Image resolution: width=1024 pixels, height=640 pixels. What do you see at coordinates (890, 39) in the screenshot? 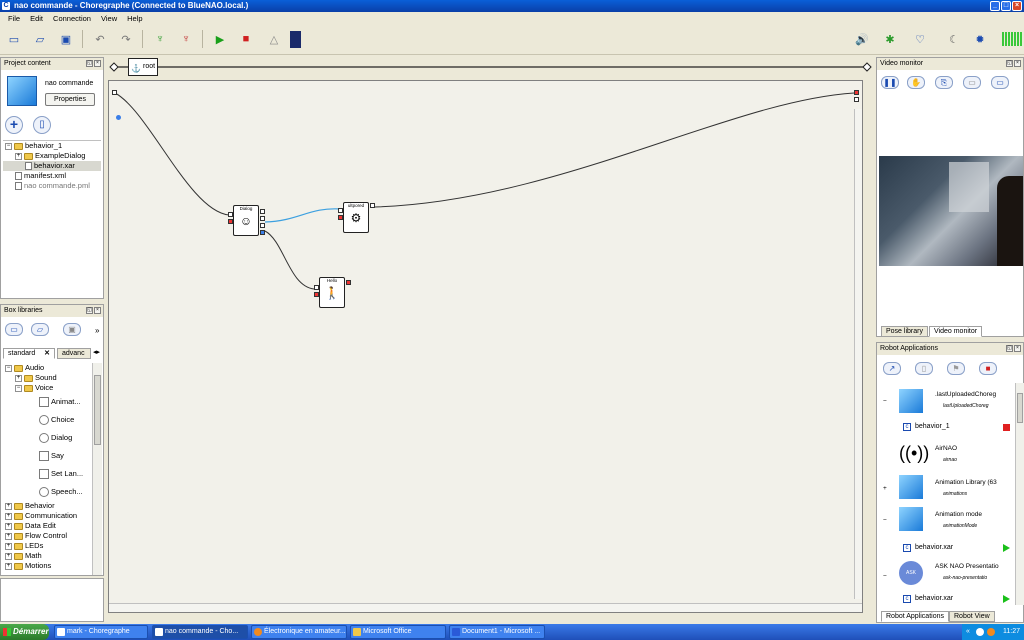
I see `stiffness-icon: ✱` at bounding box center [890, 39].